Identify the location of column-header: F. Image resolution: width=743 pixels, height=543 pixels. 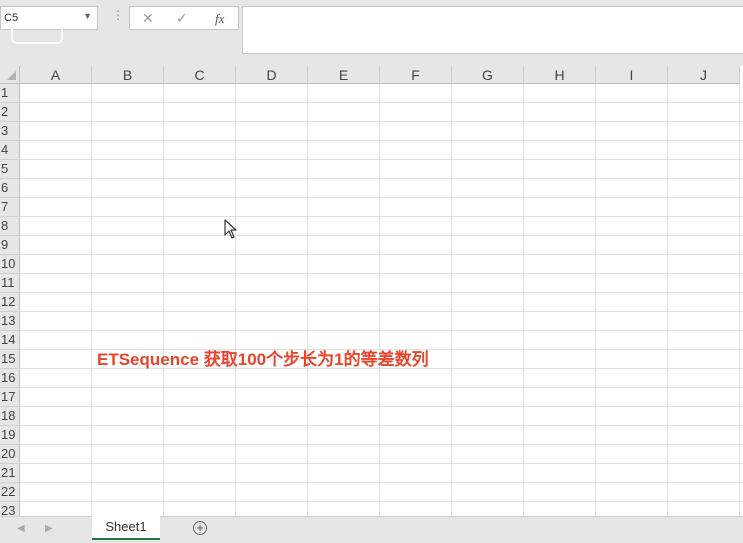
(416, 75).